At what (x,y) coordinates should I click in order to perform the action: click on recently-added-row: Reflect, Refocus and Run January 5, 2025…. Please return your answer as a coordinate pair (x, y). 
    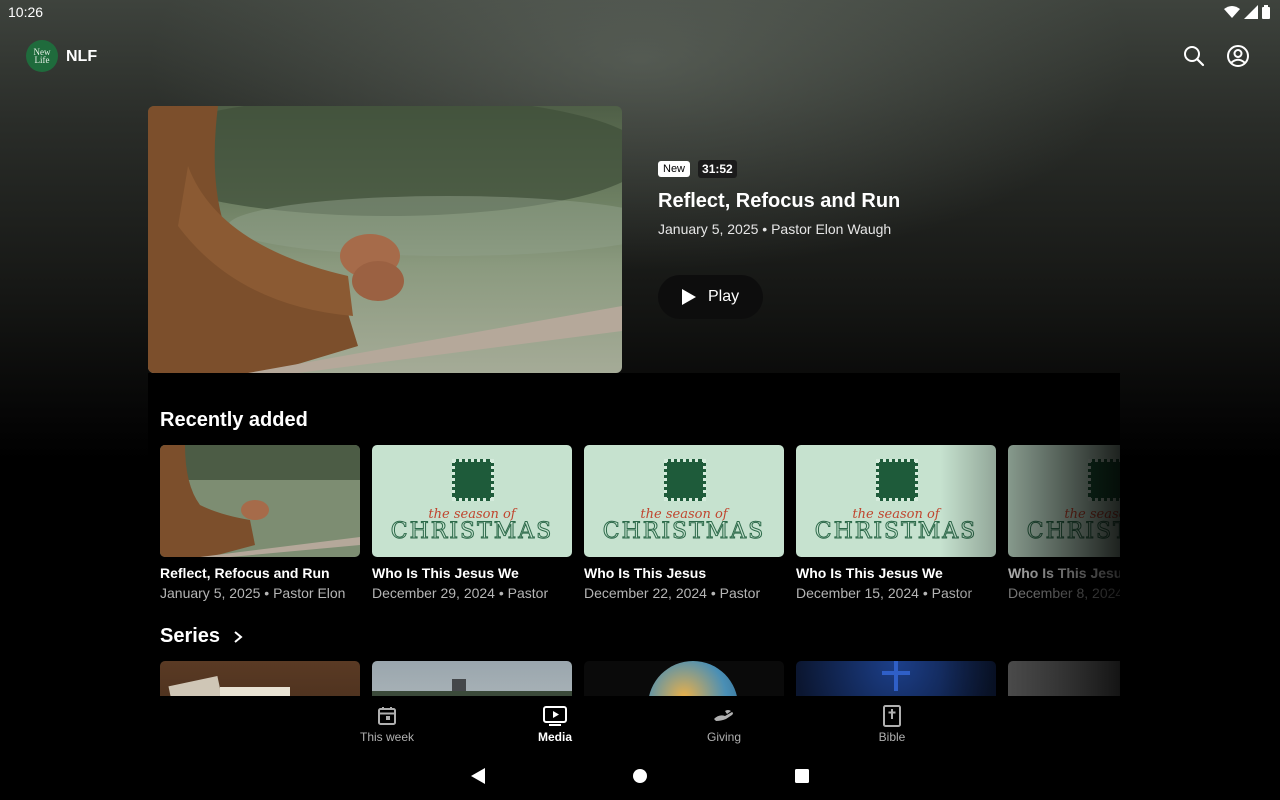
    Looking at the image, I should click on (640, 523).